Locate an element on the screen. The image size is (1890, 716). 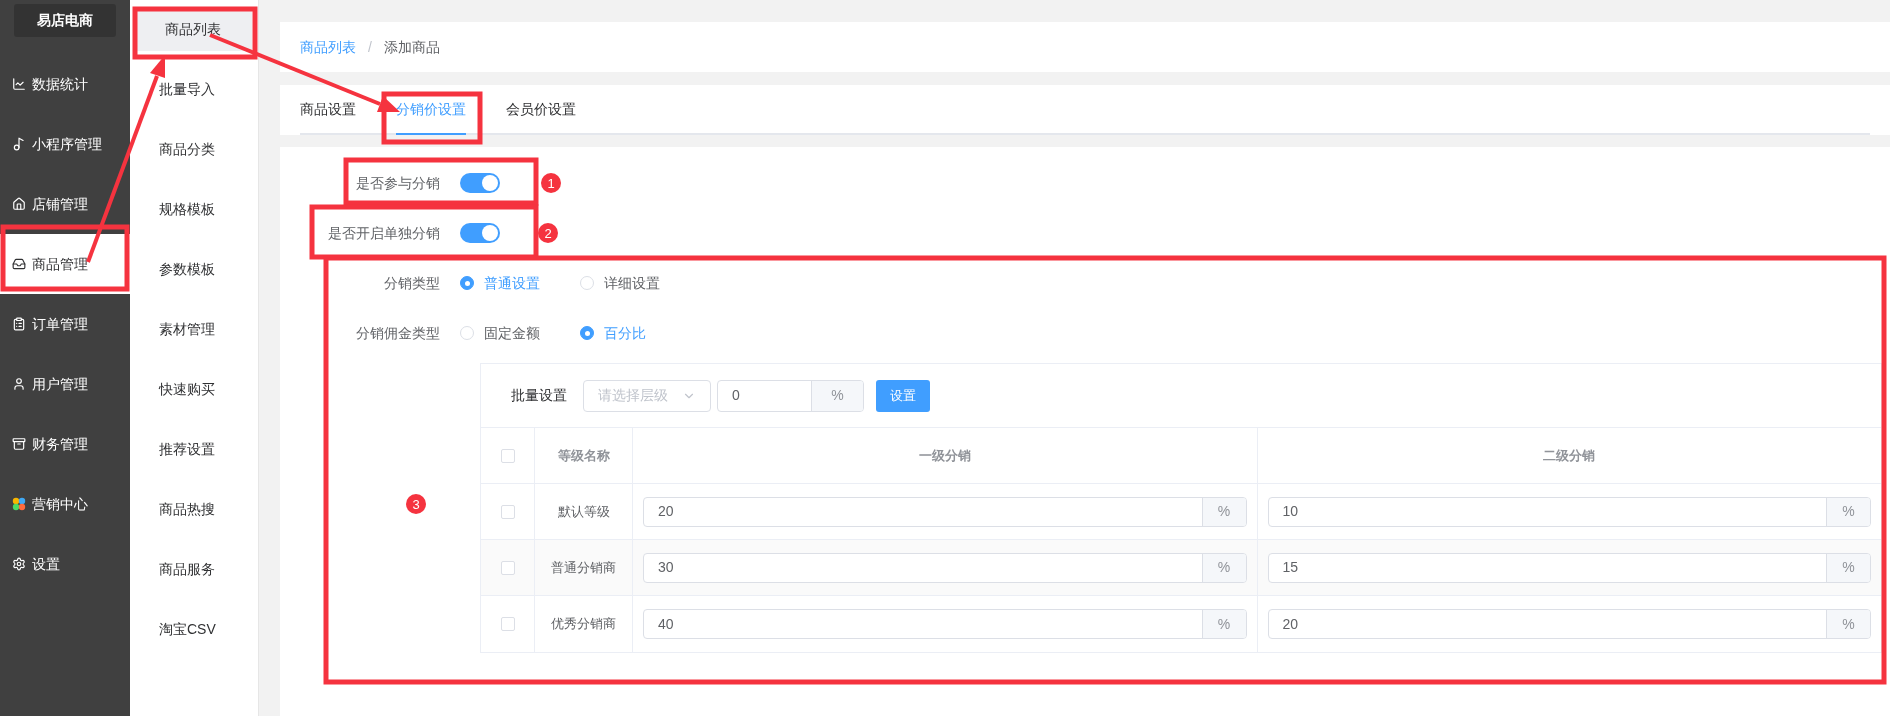
table-cell: 默认等级 is located at coordinates (584, 511).